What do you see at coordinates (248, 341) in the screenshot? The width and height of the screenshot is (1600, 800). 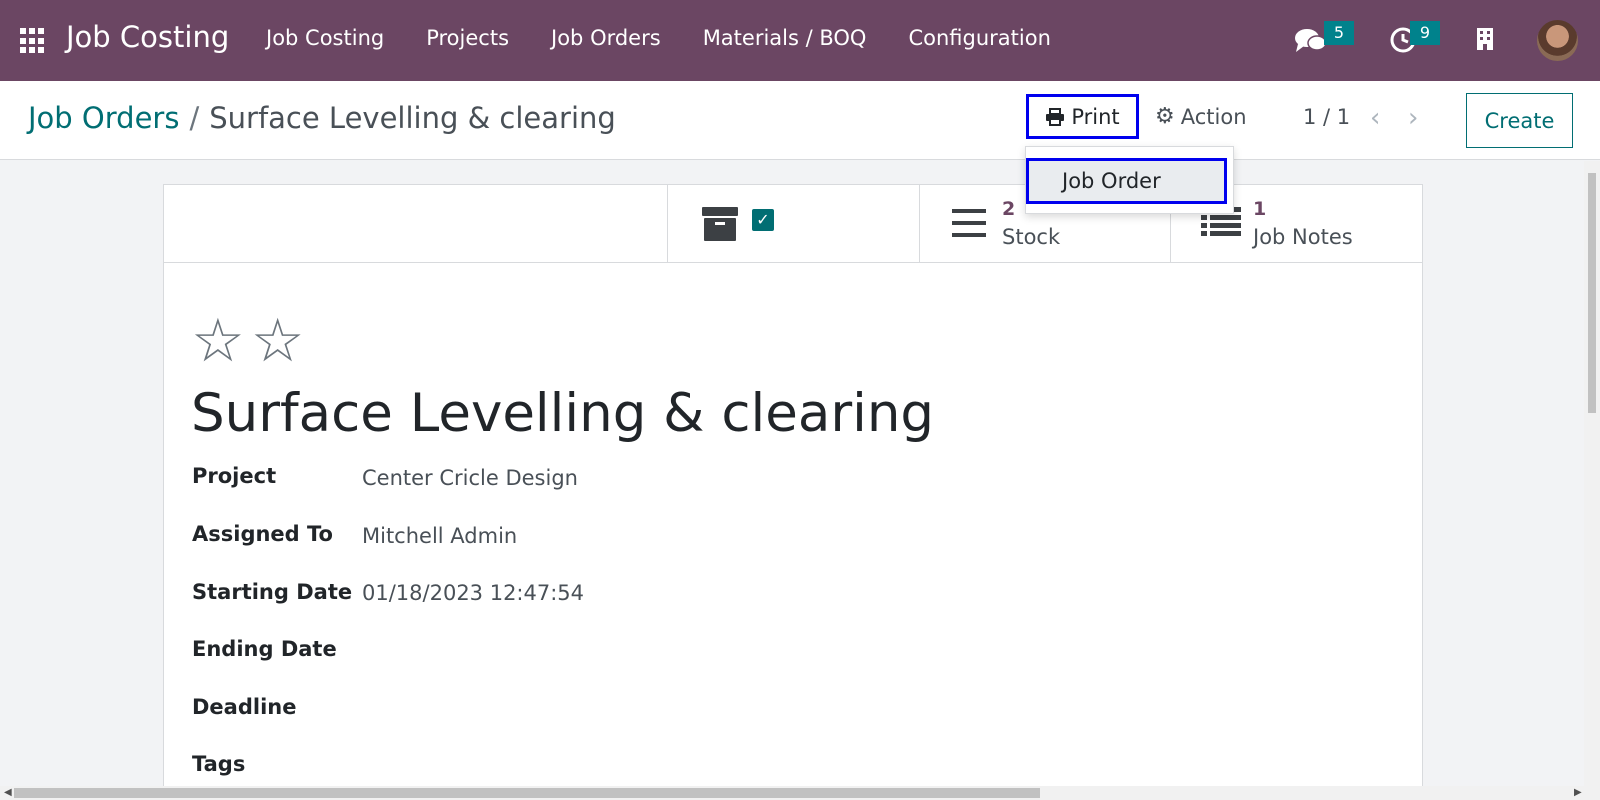 I see `priority-stars: ☆ ☆` at bounding box center [248, 341].